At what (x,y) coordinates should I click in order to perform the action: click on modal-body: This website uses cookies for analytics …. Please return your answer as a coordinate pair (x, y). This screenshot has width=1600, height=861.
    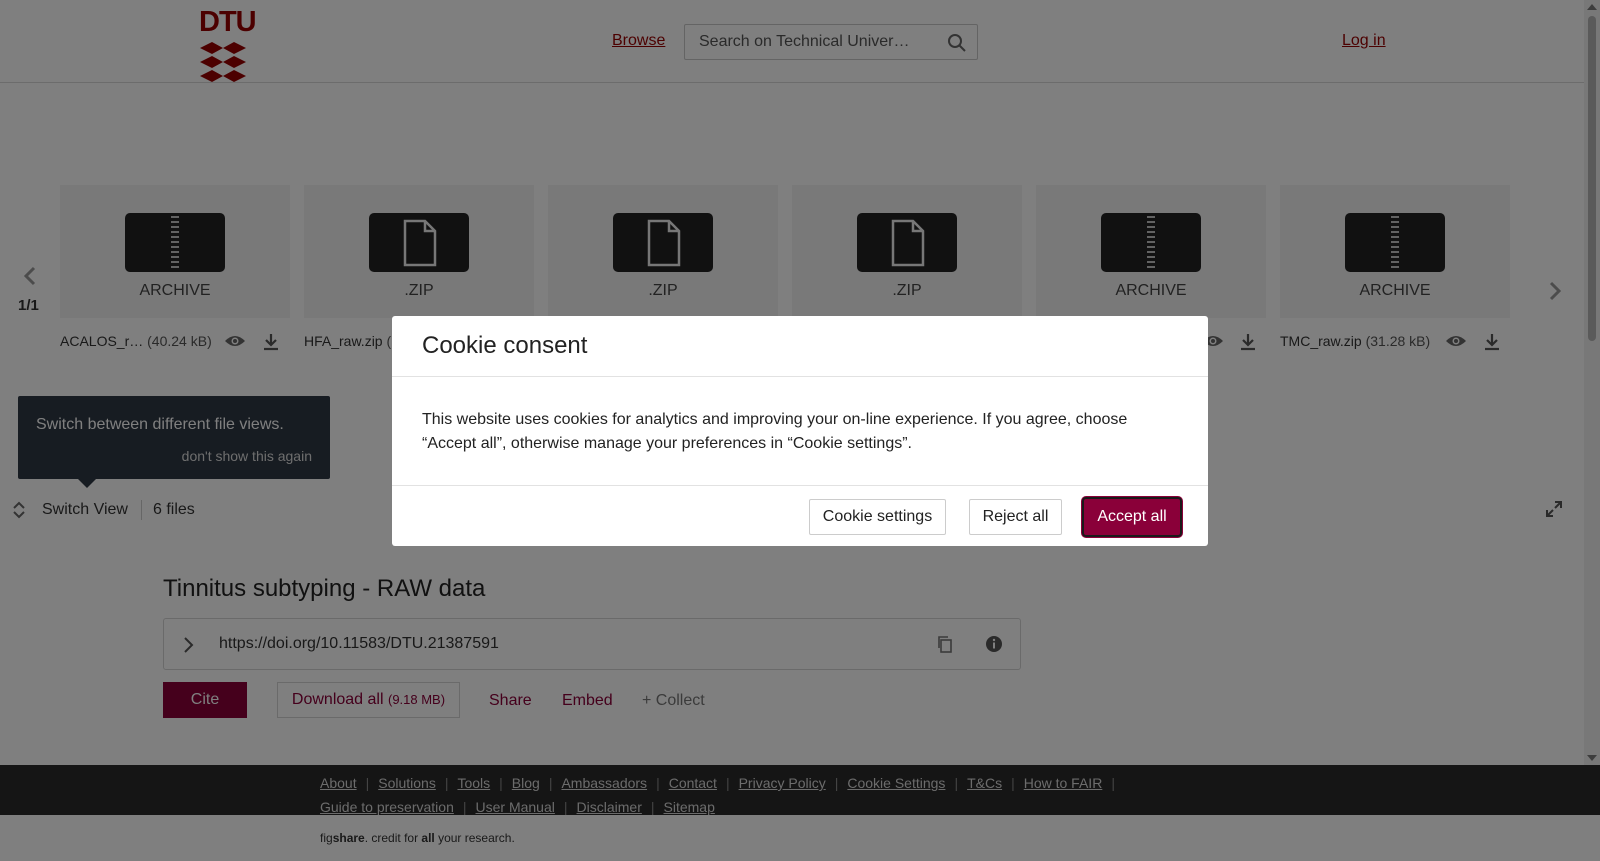
    Looking at the image, I should click on (775, 431).